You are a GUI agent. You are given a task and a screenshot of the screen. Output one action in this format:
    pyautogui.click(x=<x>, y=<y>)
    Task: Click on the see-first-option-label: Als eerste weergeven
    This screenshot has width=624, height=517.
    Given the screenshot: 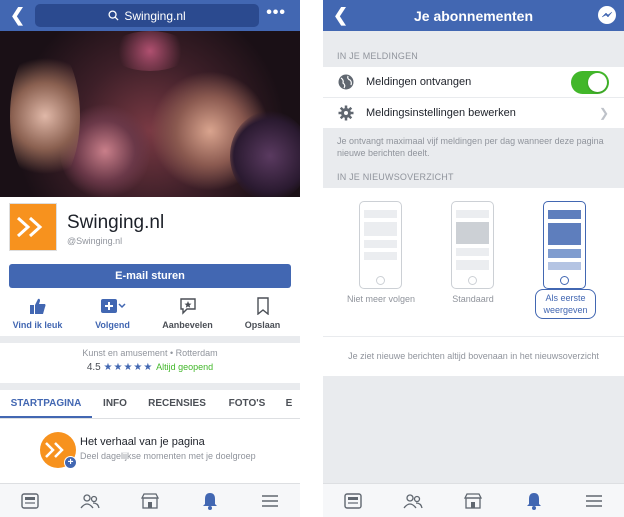 What is the action you would take?
    pyautogui.click(x=565, y=304)
    